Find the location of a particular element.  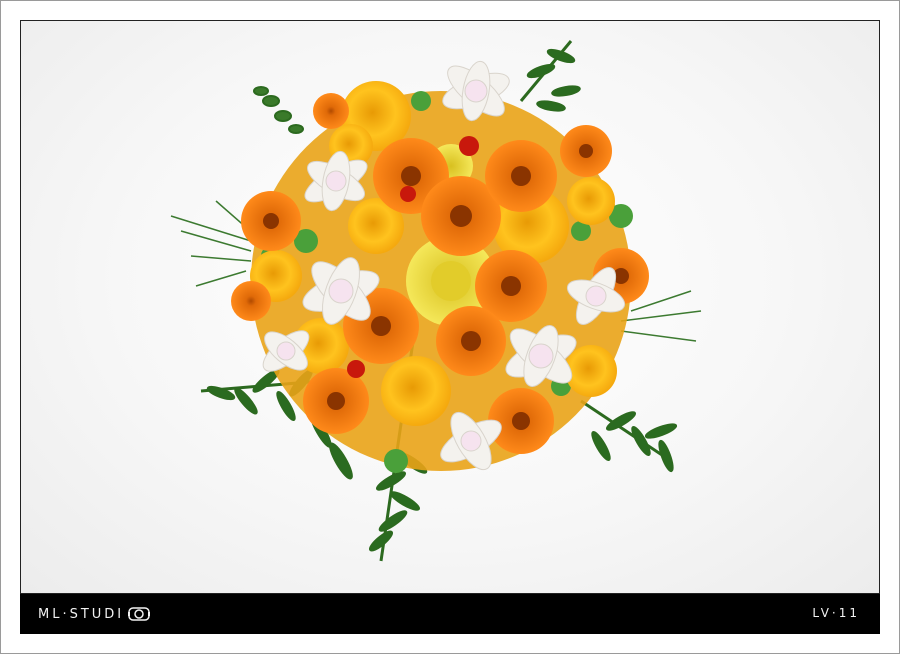

photo-code: LV·11 is located at coordinates (836, 613).